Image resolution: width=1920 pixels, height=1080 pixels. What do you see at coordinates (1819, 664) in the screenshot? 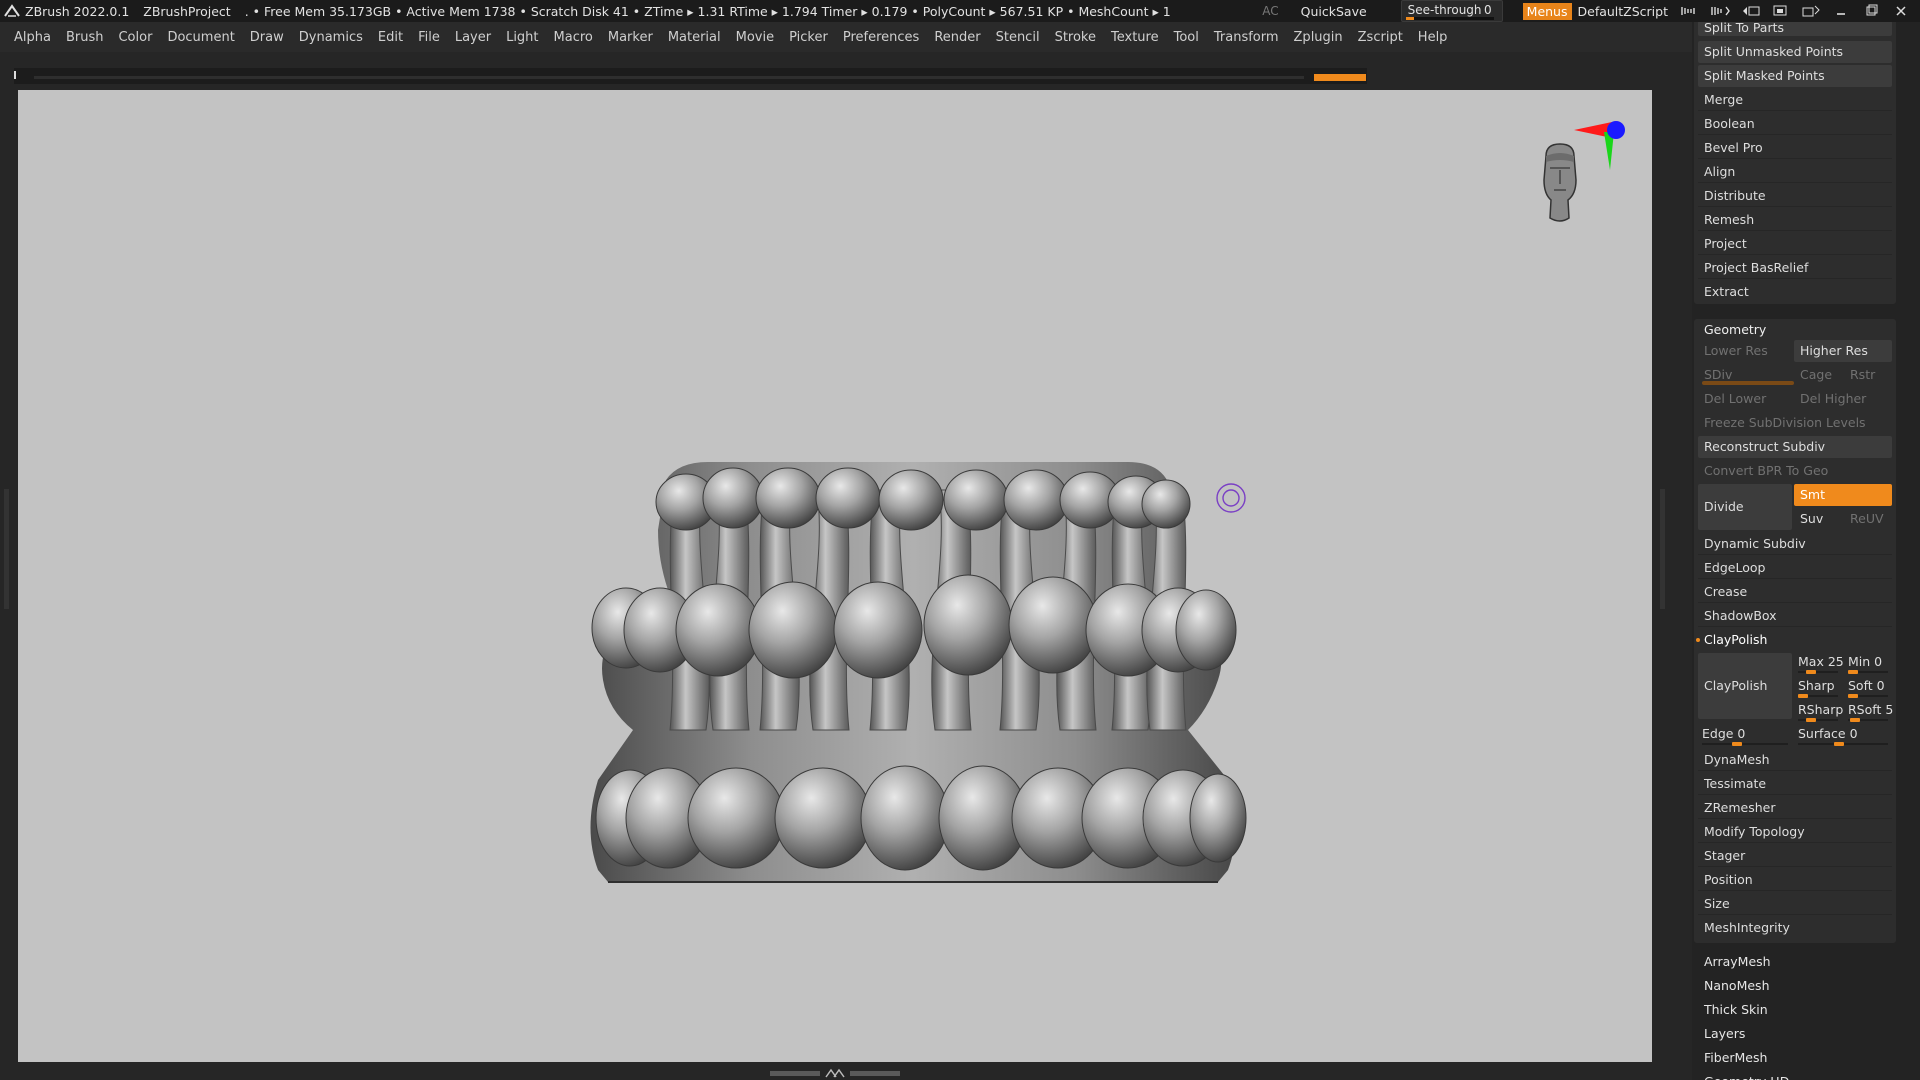
I see `max-slider: Max 25` at bounding box center [1819, 664].